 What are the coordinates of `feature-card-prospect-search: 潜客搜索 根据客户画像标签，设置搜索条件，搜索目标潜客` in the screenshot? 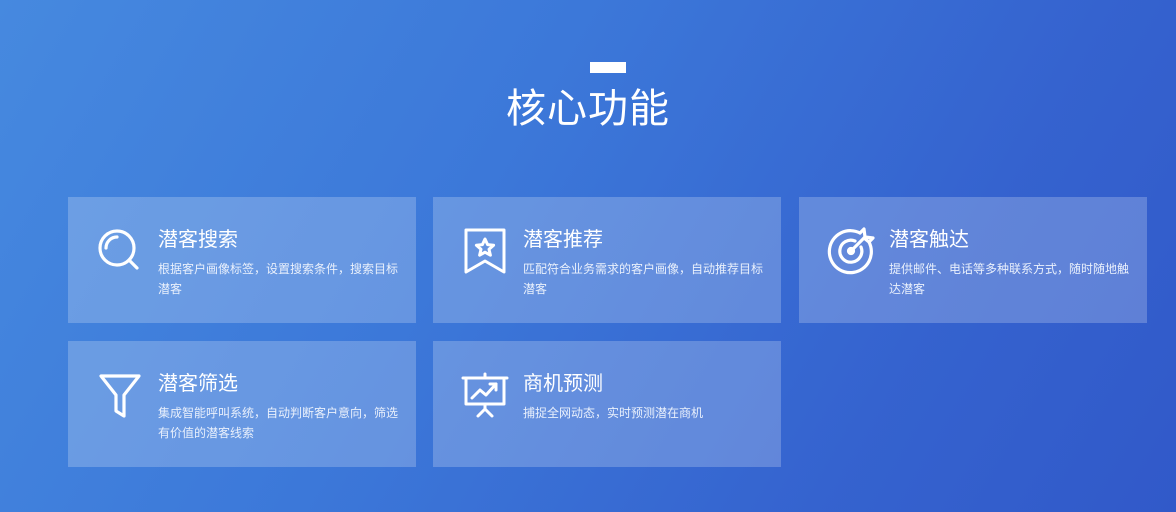 It's located at (242, 260).